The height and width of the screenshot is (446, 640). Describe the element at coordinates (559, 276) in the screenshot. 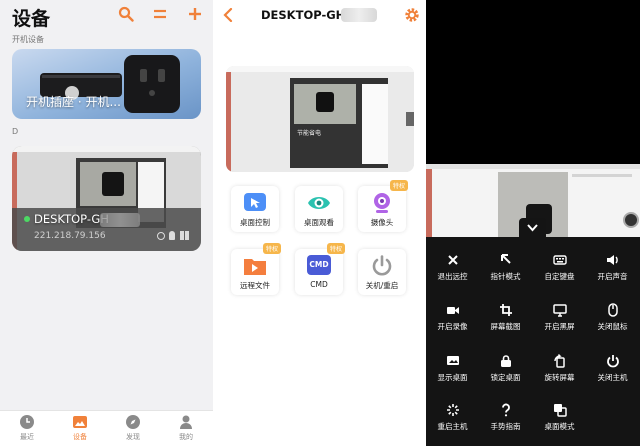

I see `rc-menu-label: 自定键盘` at that location.